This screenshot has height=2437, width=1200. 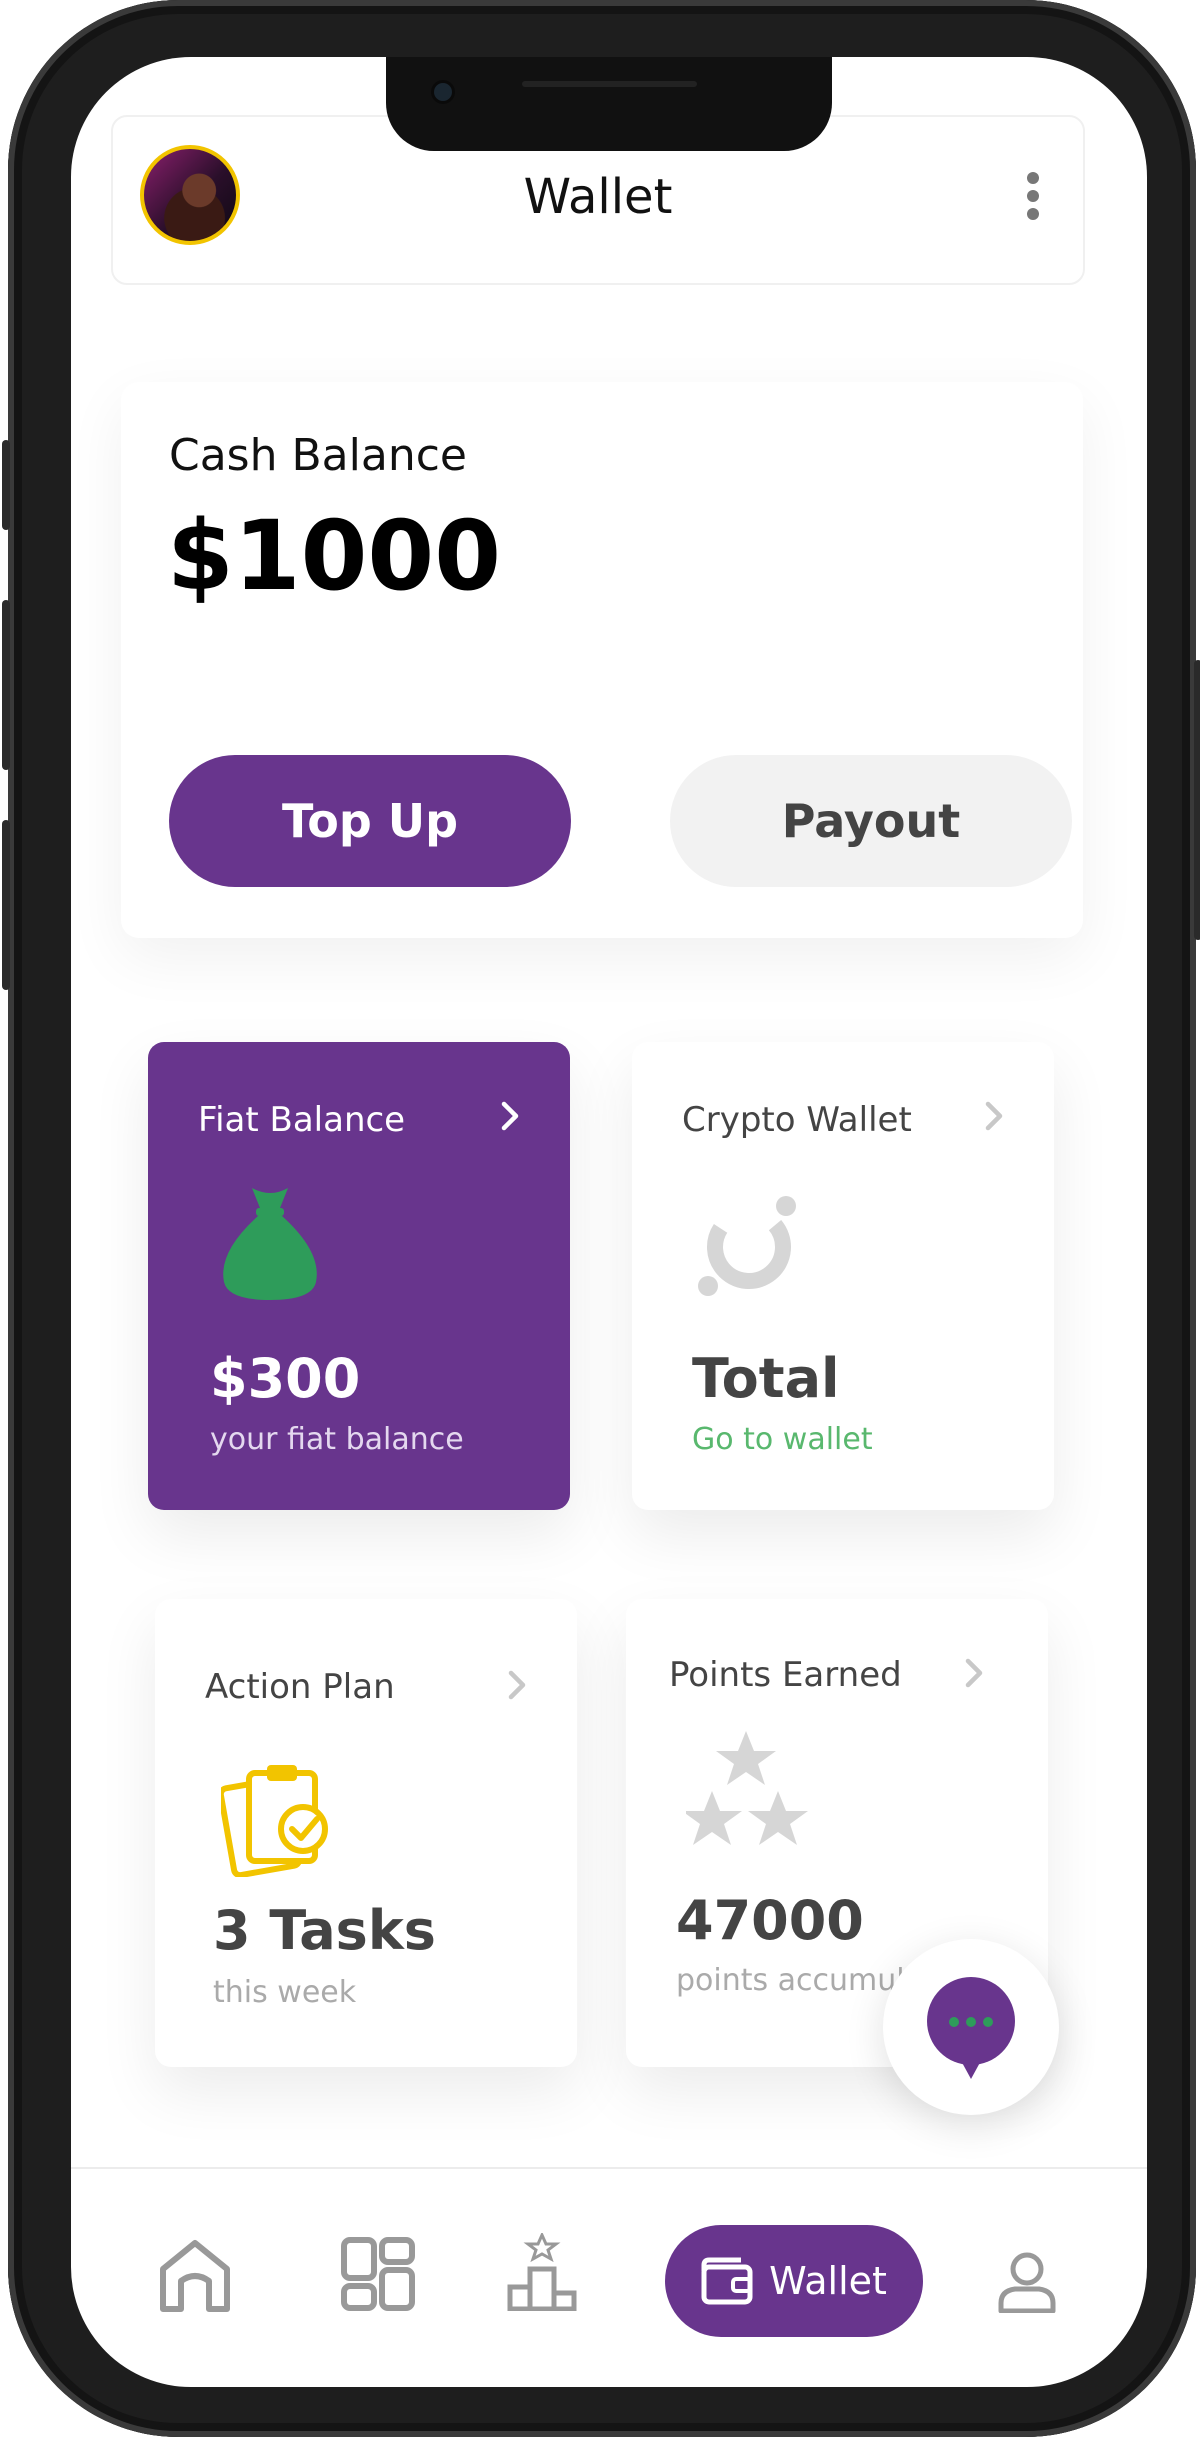 I want to click on action-plan-title: Action Plan, so click(x=300, y=1687).